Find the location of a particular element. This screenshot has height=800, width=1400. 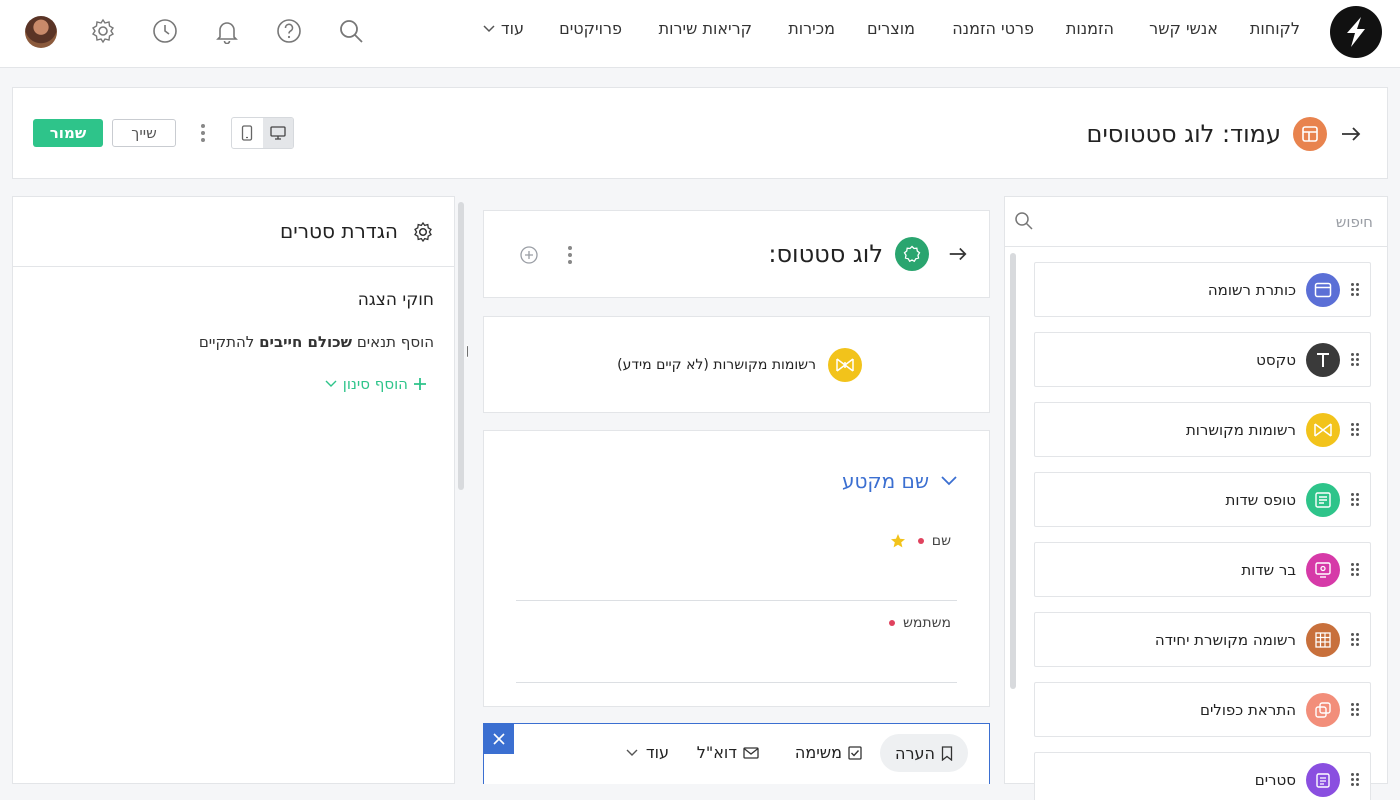

component-item: סטרים is located at coordinates (1202, 776).